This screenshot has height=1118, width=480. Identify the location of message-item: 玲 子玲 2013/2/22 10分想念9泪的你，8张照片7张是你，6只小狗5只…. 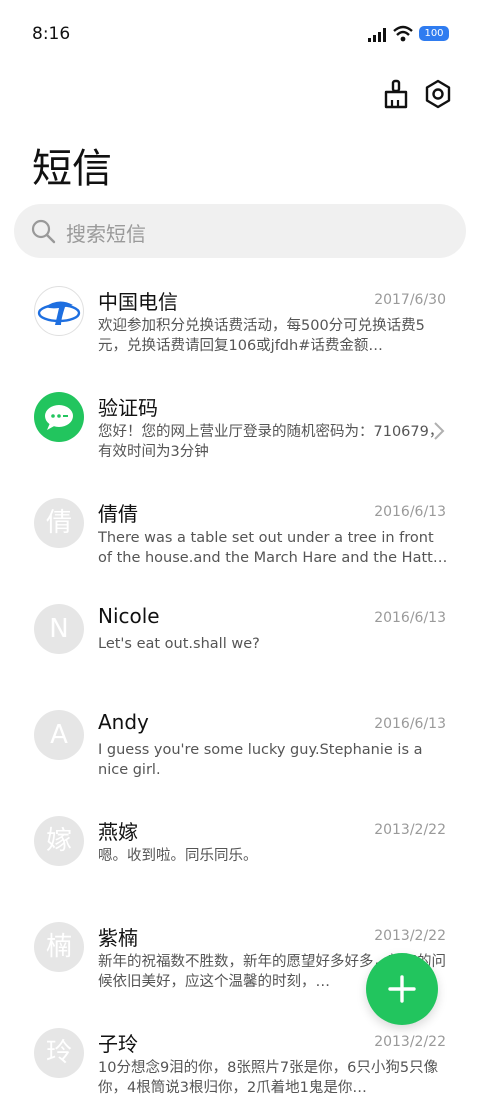
(240, 1065).